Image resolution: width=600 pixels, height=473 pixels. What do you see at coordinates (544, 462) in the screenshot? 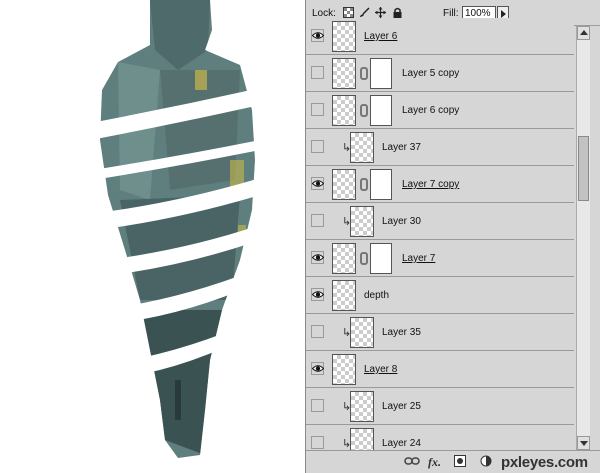
I see `watermark-pxleyes: pxleyes.com` at bounding box center [544, 462].